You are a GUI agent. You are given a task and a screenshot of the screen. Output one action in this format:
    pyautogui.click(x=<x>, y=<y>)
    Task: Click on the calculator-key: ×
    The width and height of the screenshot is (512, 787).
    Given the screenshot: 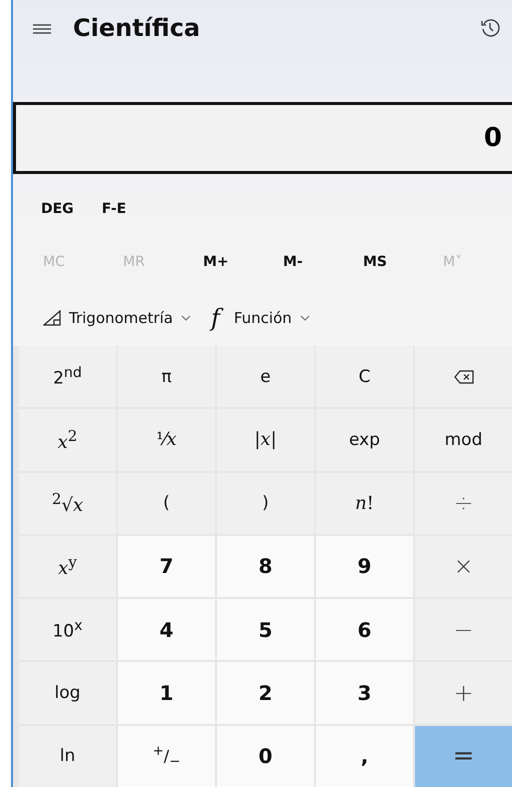 What is the action you would take?
    pyautogui.click(x=463, y=567)
    